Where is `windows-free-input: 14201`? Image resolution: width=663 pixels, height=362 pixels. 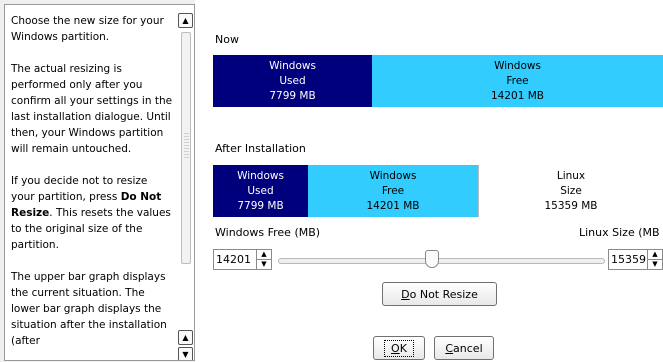
windows-free-input: 14201 is located at coordinates (235, 259).